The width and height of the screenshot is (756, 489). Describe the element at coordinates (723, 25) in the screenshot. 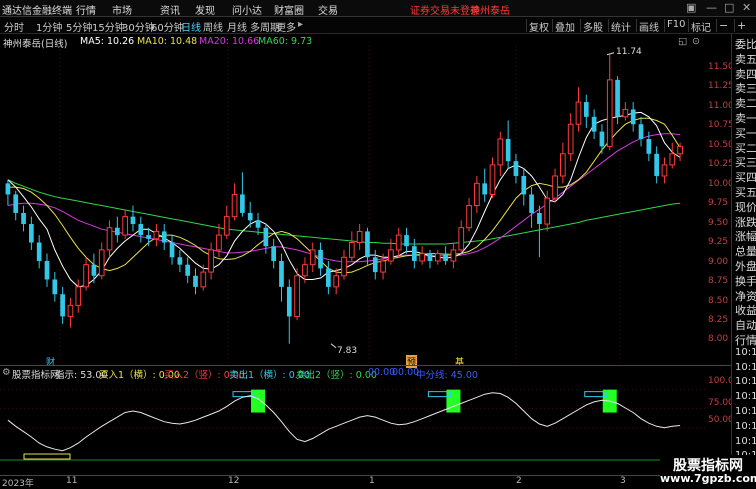

I see `minus-button: −` at that location.